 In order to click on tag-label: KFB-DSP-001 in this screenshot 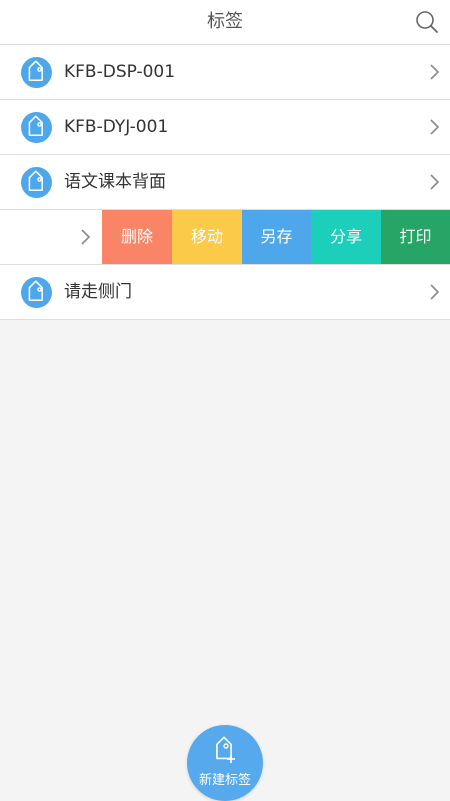, I will do `click(120, 72)`.